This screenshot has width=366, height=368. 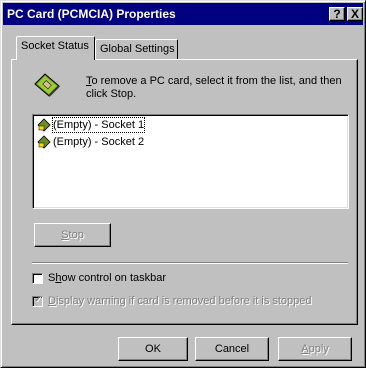 I want to click on help-icon: ?, so click(x=337, y=14).